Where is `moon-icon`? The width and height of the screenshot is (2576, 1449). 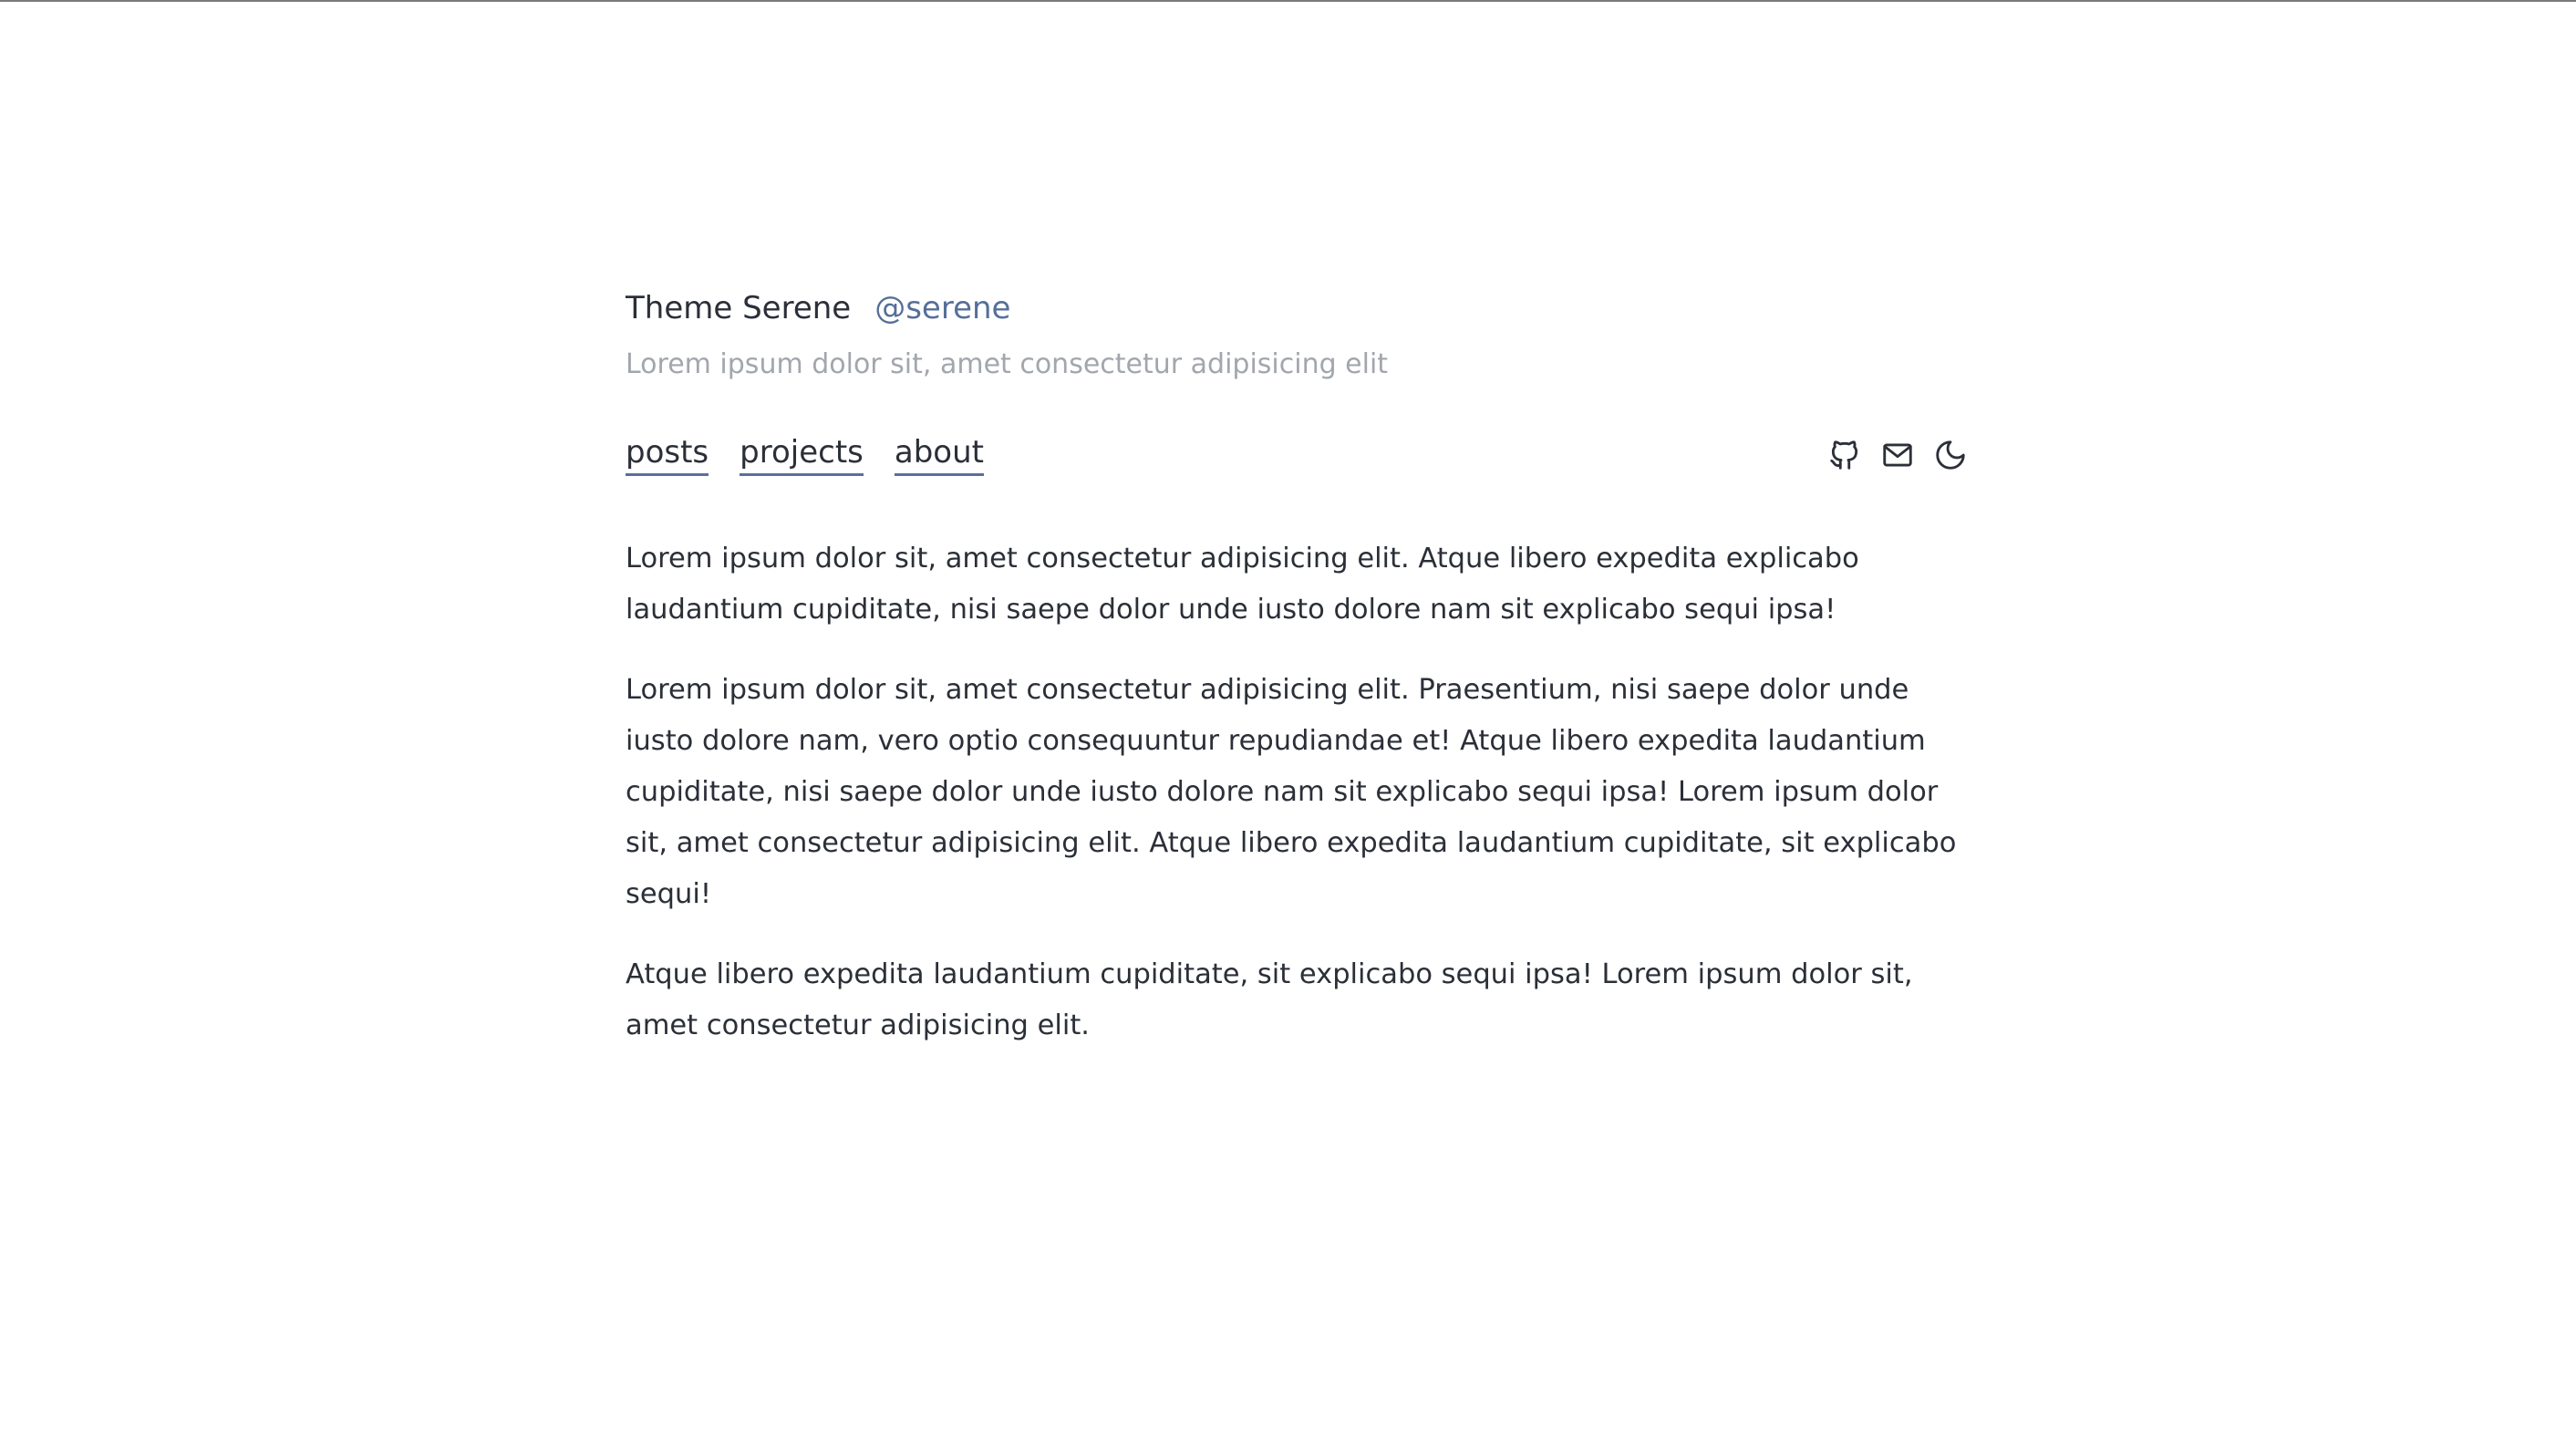 moon-icon is located at coordinates (1950, 455).